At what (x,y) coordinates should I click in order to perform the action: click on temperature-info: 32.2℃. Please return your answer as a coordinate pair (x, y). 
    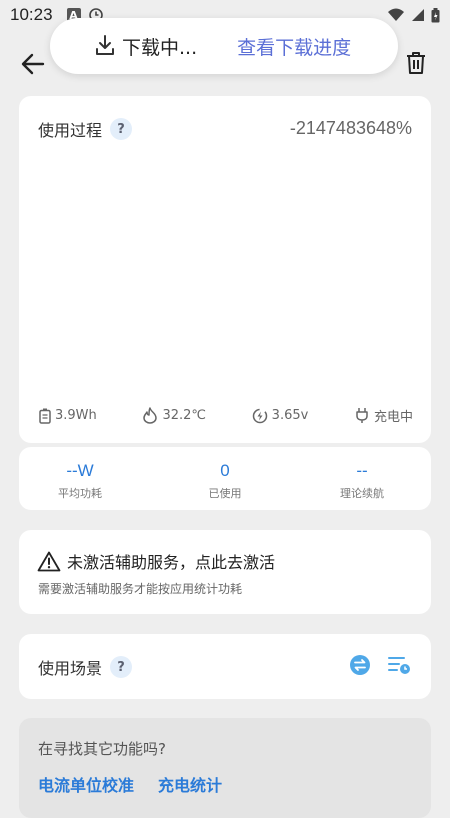
    Looking at the image, I should click on (174, 415).